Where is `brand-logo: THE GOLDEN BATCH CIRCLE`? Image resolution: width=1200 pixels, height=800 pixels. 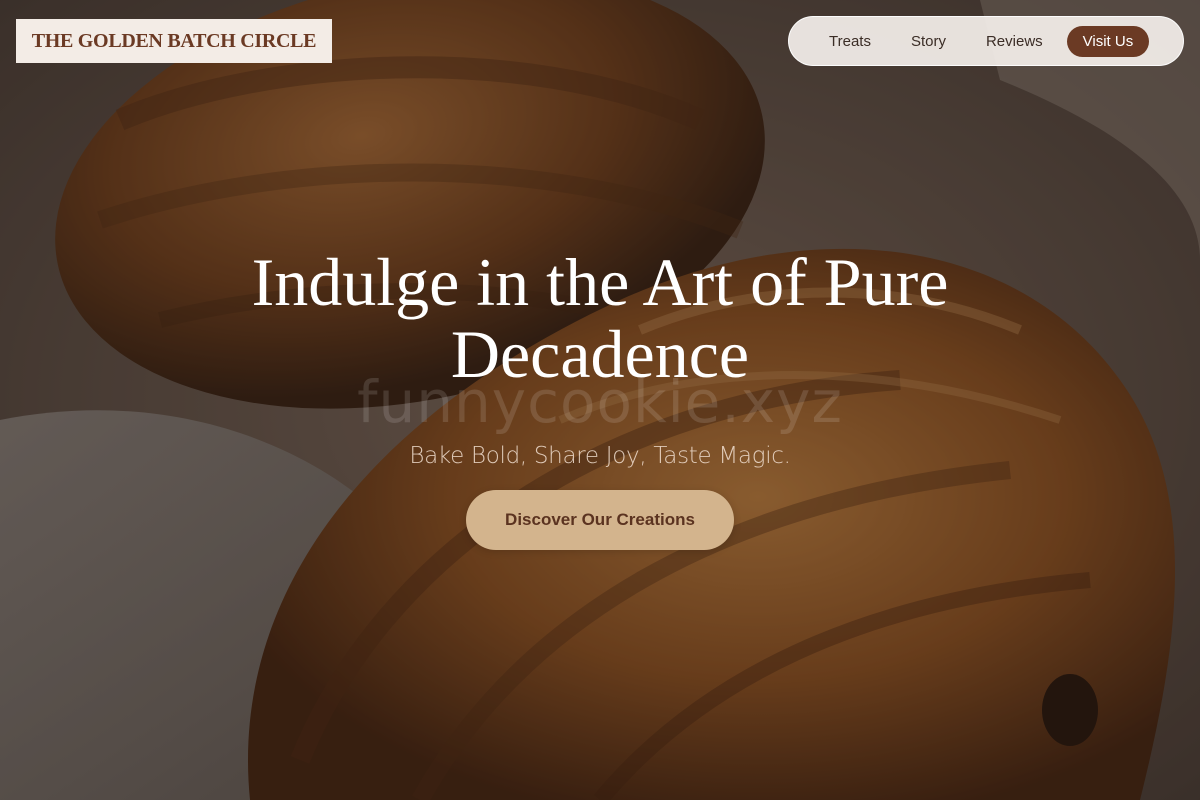 brand-logo: THE GOLDEN BATCH CIRCLE is located at coordinates (174, 41).